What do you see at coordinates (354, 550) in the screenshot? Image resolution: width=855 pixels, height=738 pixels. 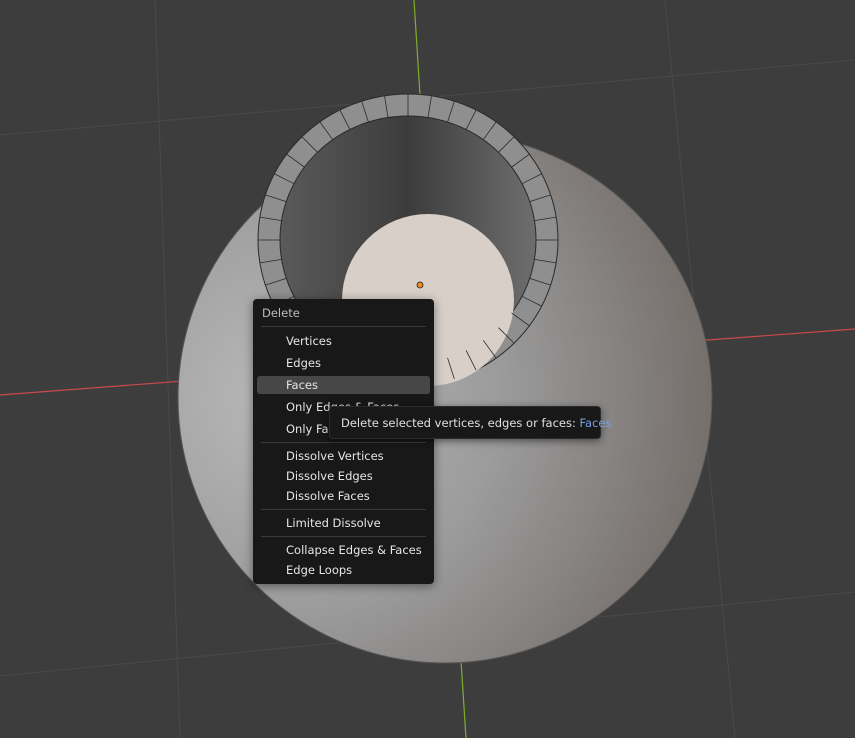 I see `menu-item-label: Collapse Edges & Faces` at bounding box center [354, 550].